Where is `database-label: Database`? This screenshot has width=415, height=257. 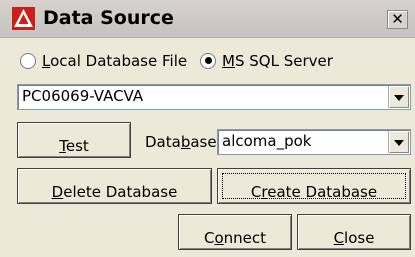 database-label: Database is located at coordinates (181, 142).